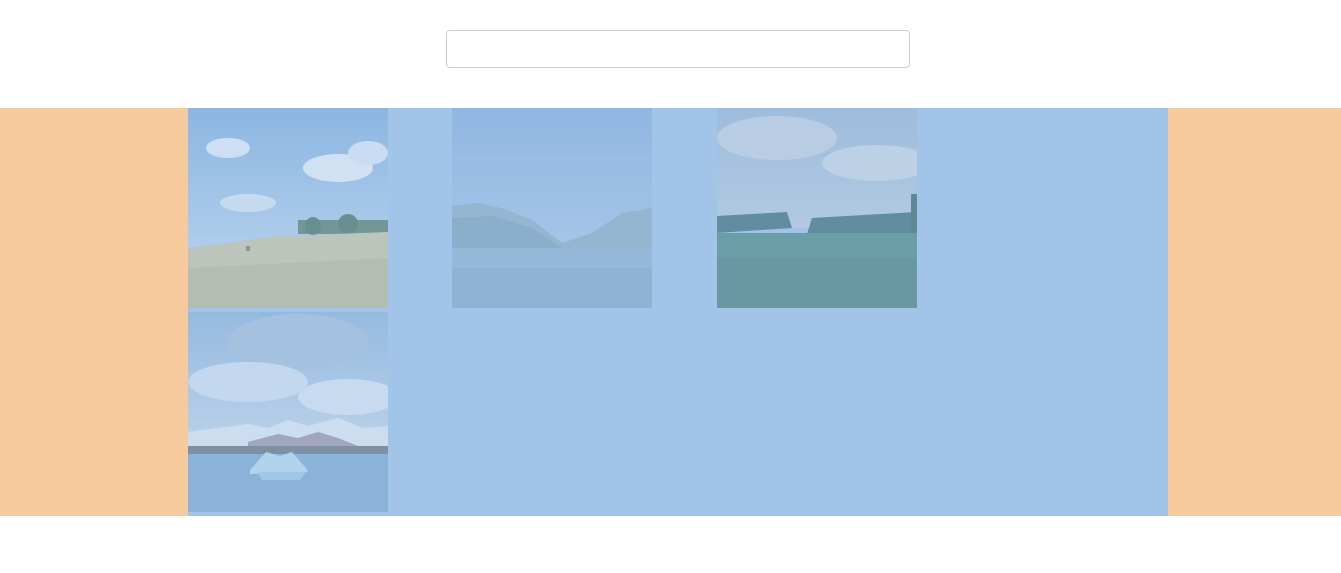 The height and width of the screenshot is (573, 1341). I want to click on wheat-field-landscape-image, so click(288, 208).